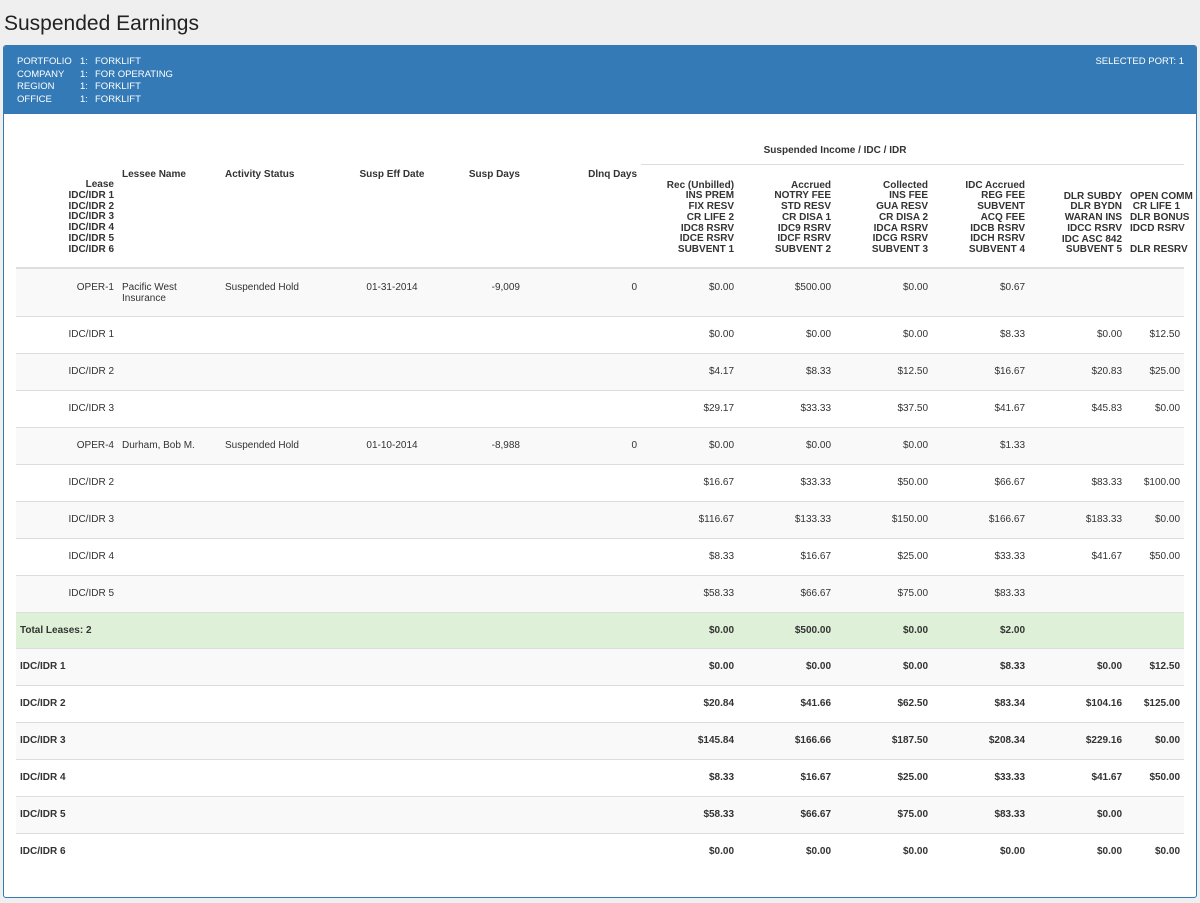 This screenshot has height=903, width=1200. Describe the element at coordinates (690, 814) in the screenshot. I see `summary-value: $58.33` at that location.